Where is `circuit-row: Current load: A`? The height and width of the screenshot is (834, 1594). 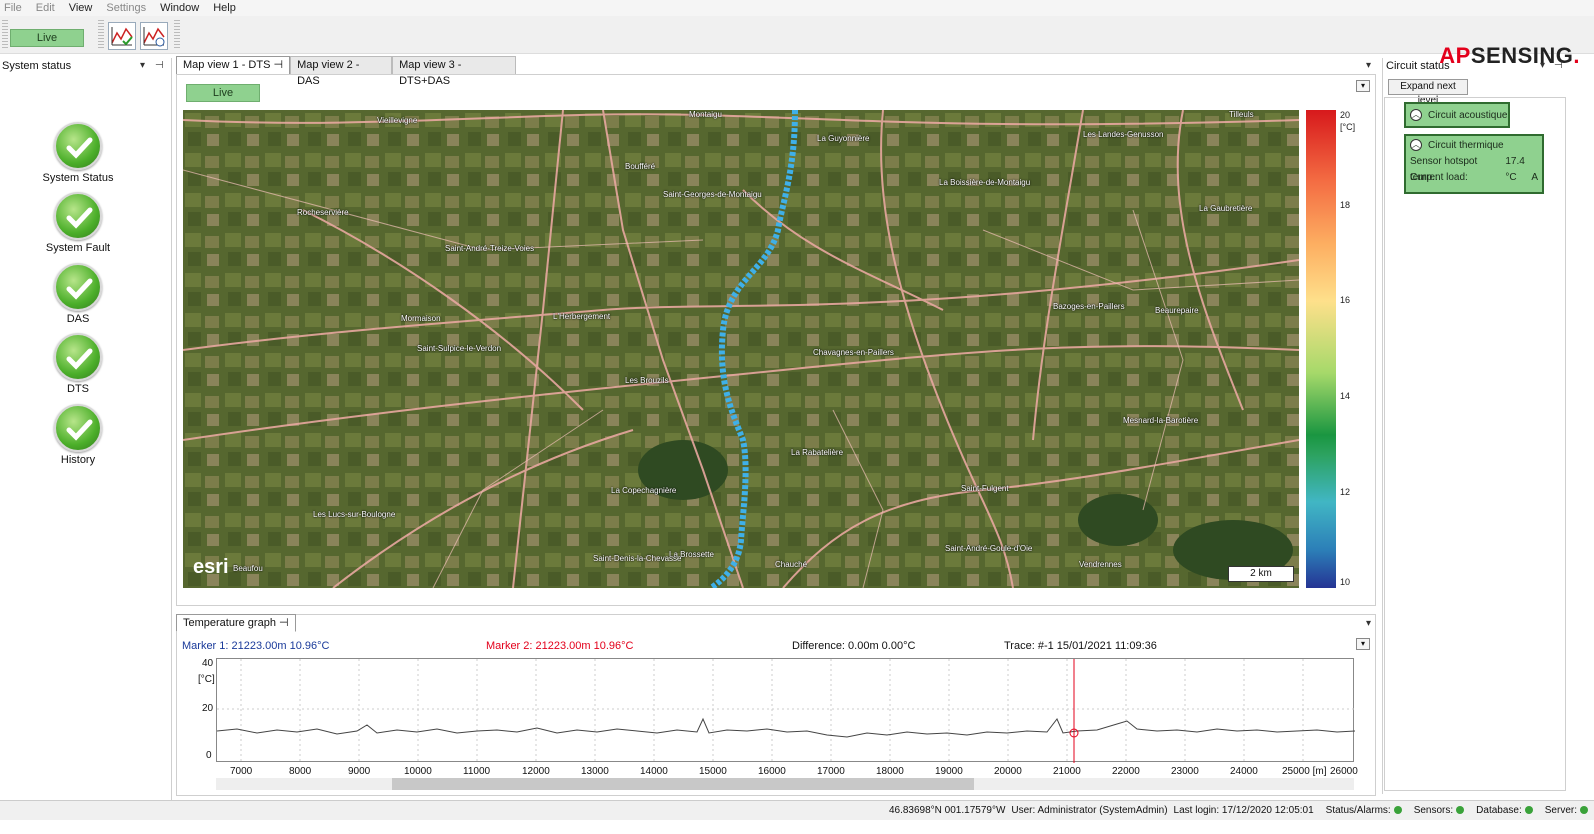
circuit-row: Current load: A is located at coordinates (1474, 177).